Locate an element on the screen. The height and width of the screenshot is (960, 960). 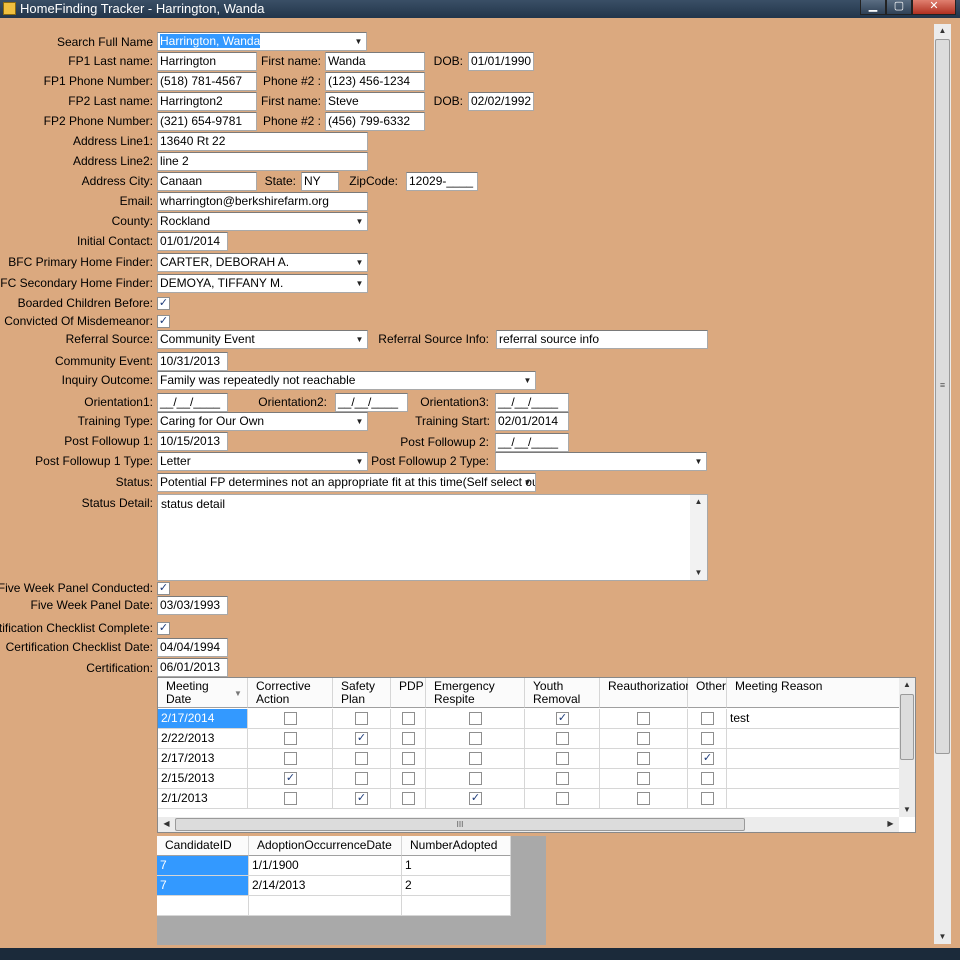
adoption-cell: 2/14/2013 is located at coordinates (325, 886).